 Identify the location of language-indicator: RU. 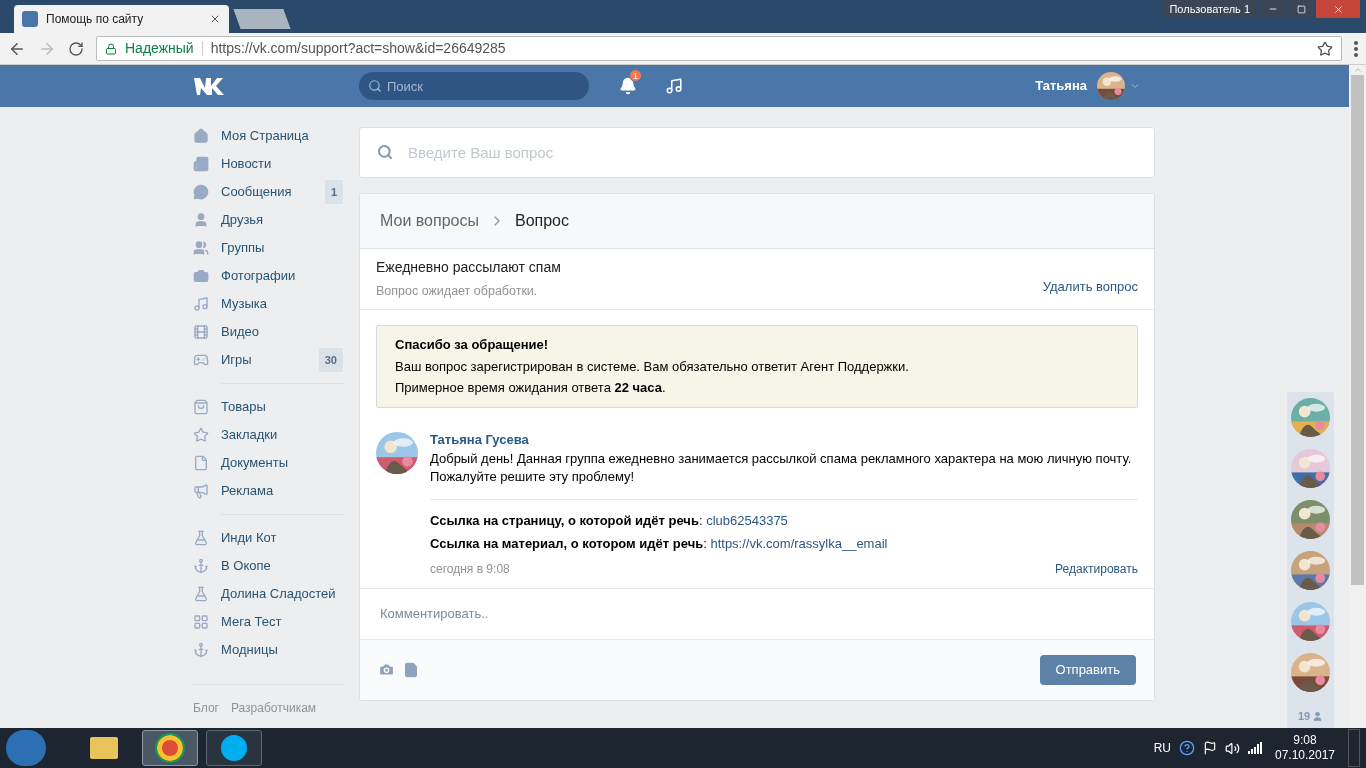
(1162, 748).